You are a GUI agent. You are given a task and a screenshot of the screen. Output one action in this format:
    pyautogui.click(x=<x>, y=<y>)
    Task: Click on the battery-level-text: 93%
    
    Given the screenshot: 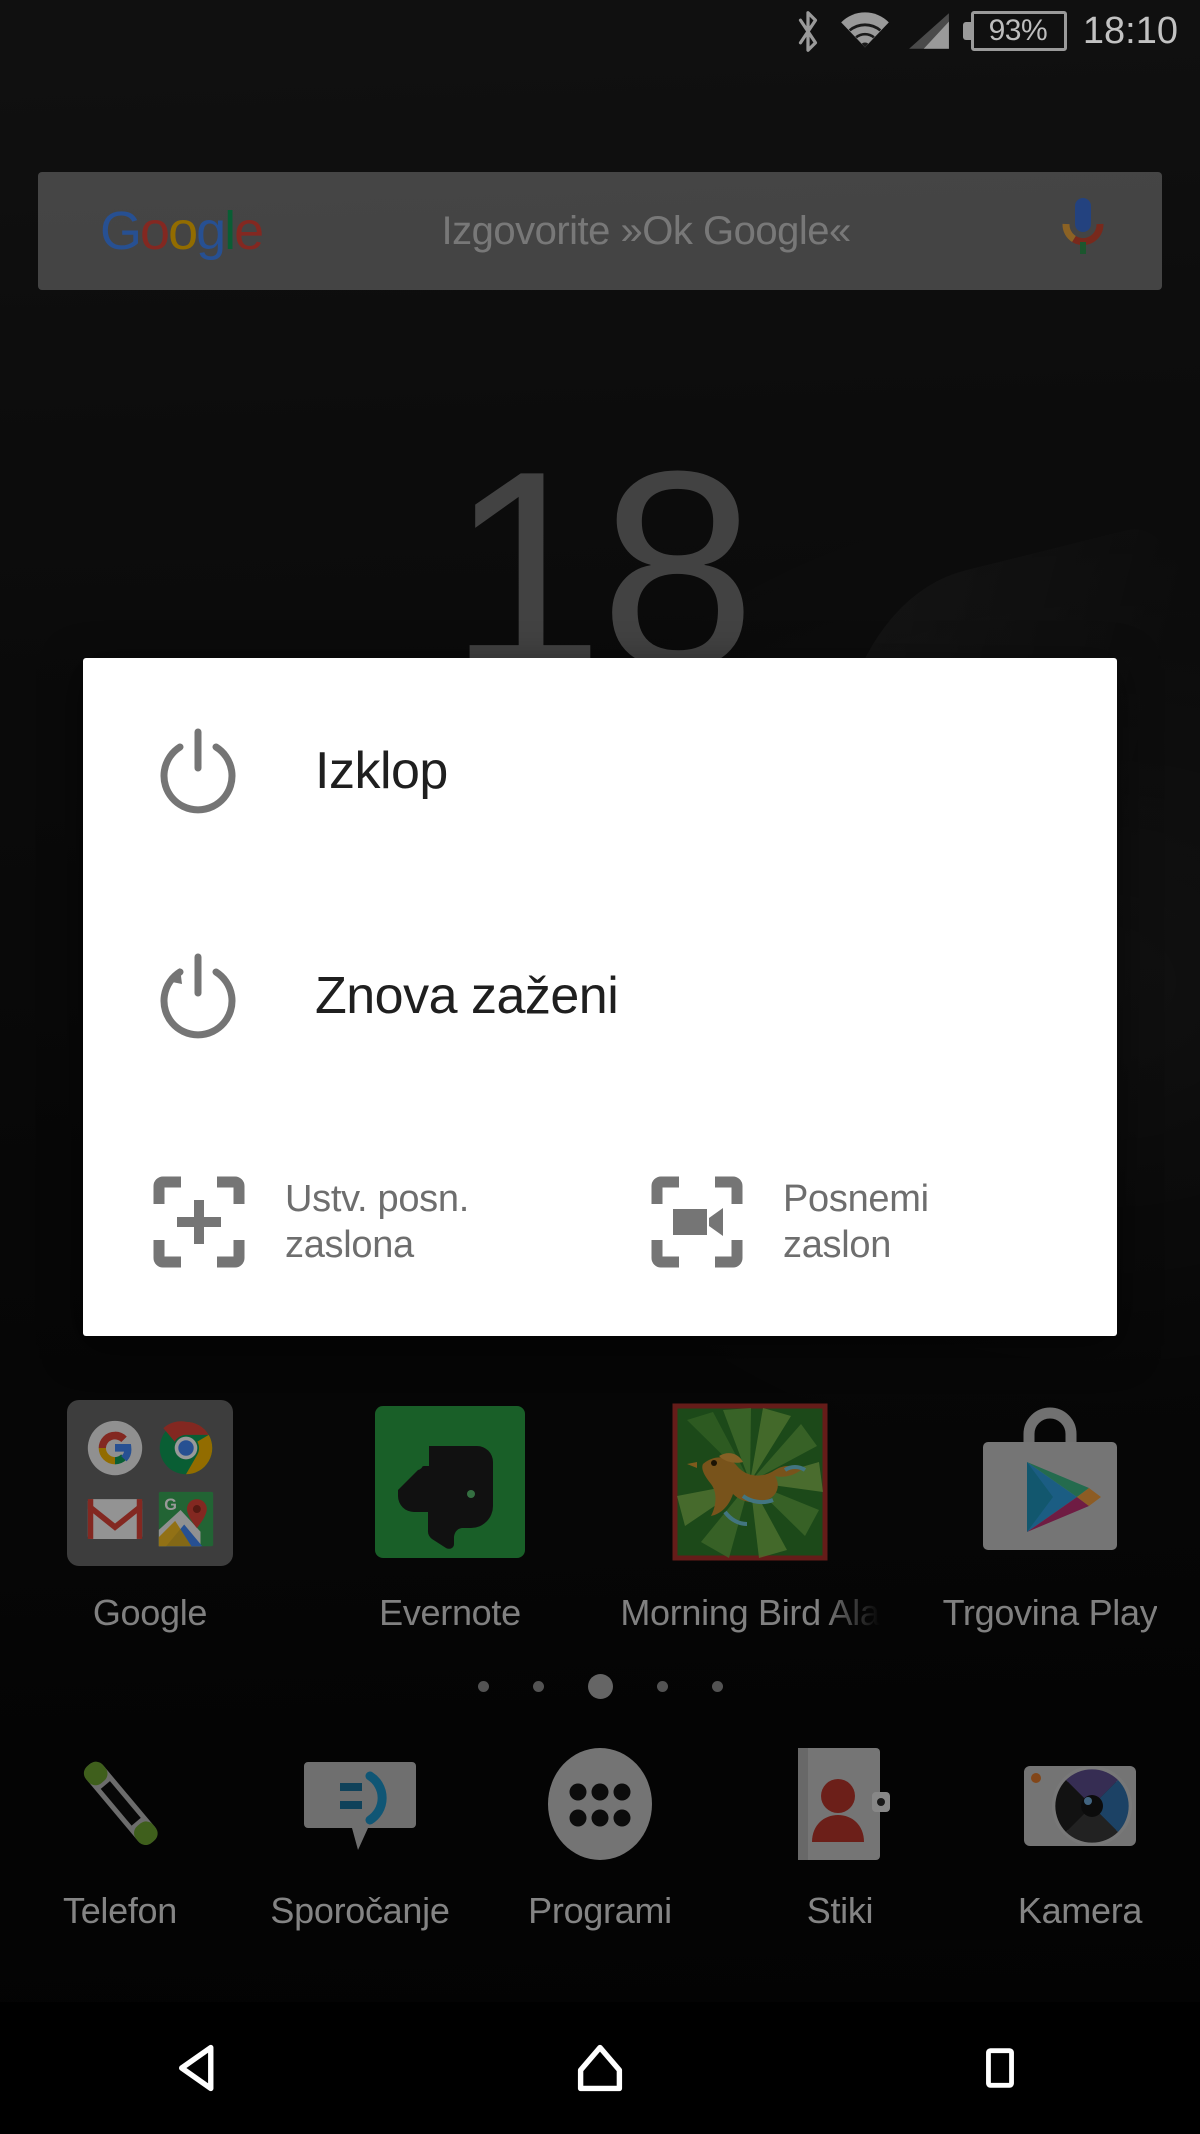 What is the action you would take?
    pyautogui.click(x=1018, y=30)
    